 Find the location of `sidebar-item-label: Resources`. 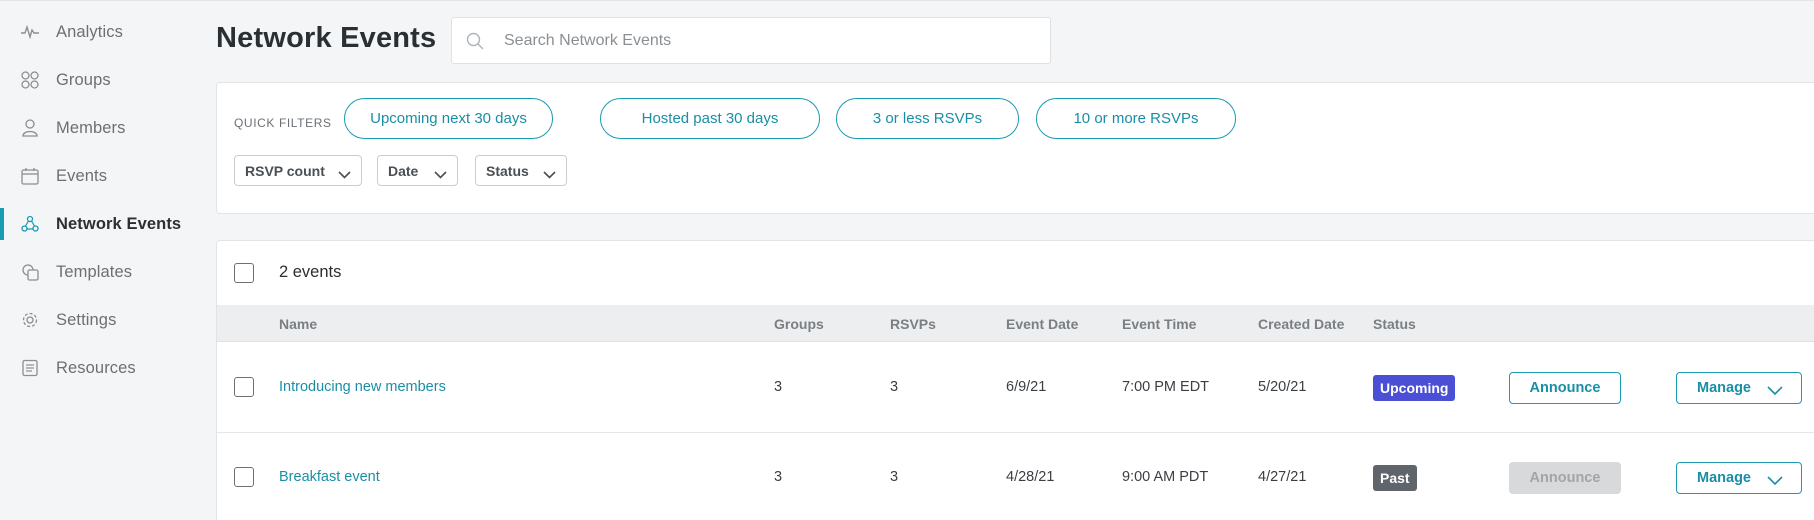

sidebar-item-label: Resources is located at coordinates (96, 367).